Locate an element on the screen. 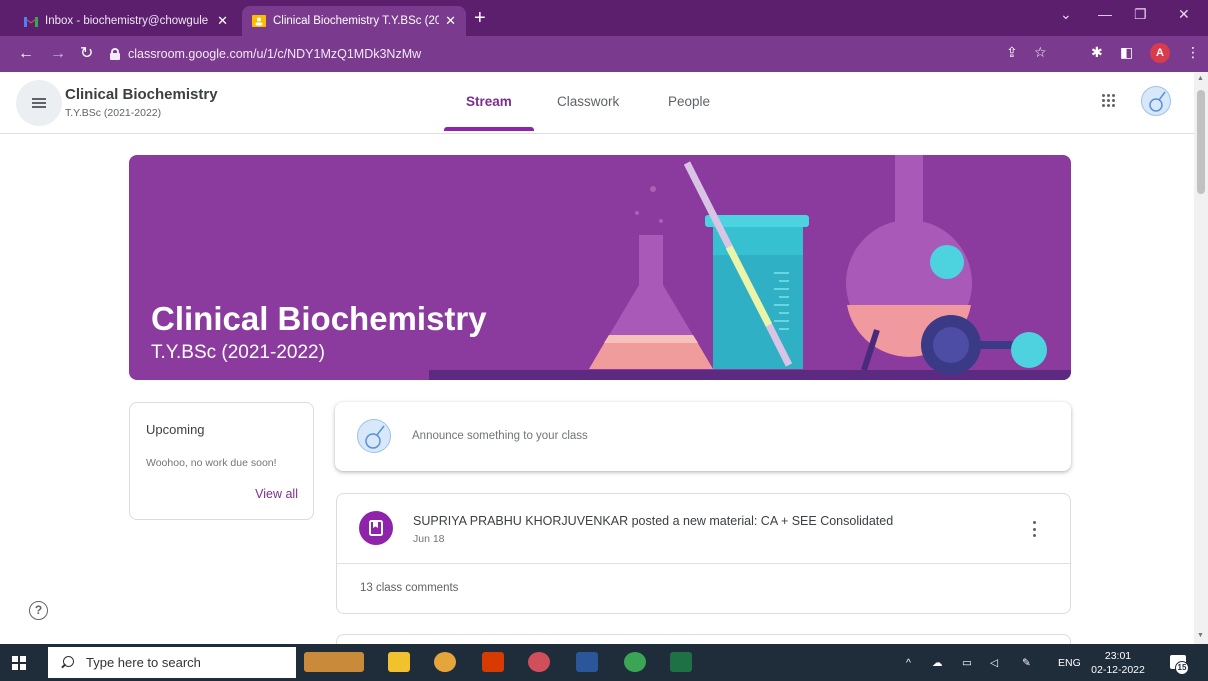 The width and height of the screenshot is (1208, 681). main-menu-button is located at coordinates (39, 103).